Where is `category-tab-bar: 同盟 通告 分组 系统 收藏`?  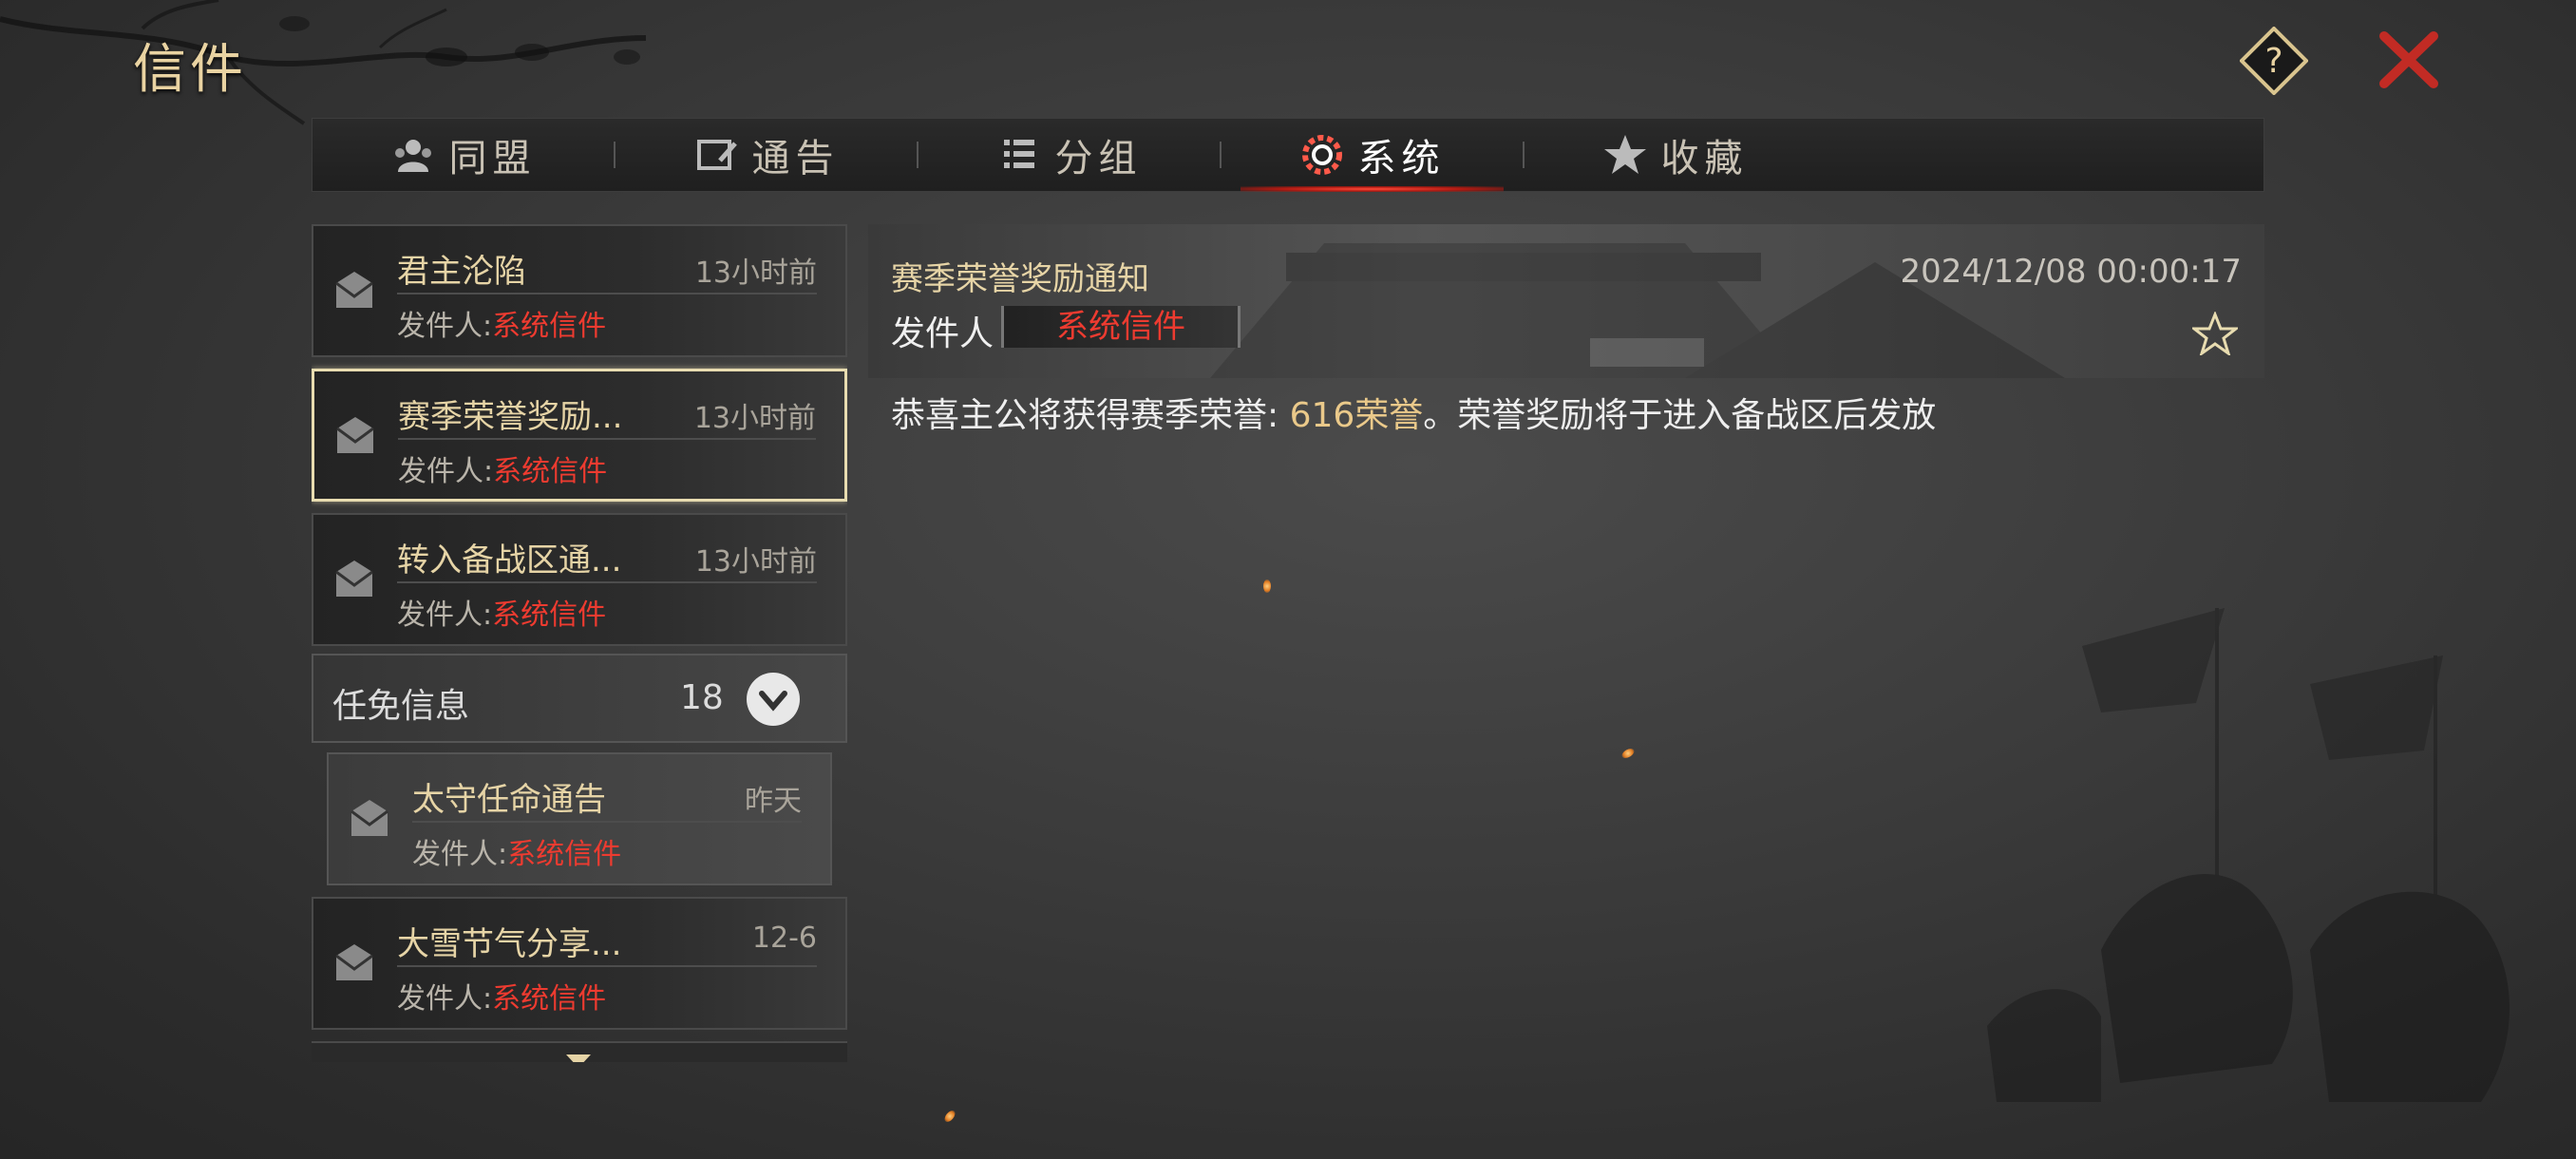
category-tab-bar: 同盟 通告 分组 系统 收藏 is located at coordinates (1288, 155).